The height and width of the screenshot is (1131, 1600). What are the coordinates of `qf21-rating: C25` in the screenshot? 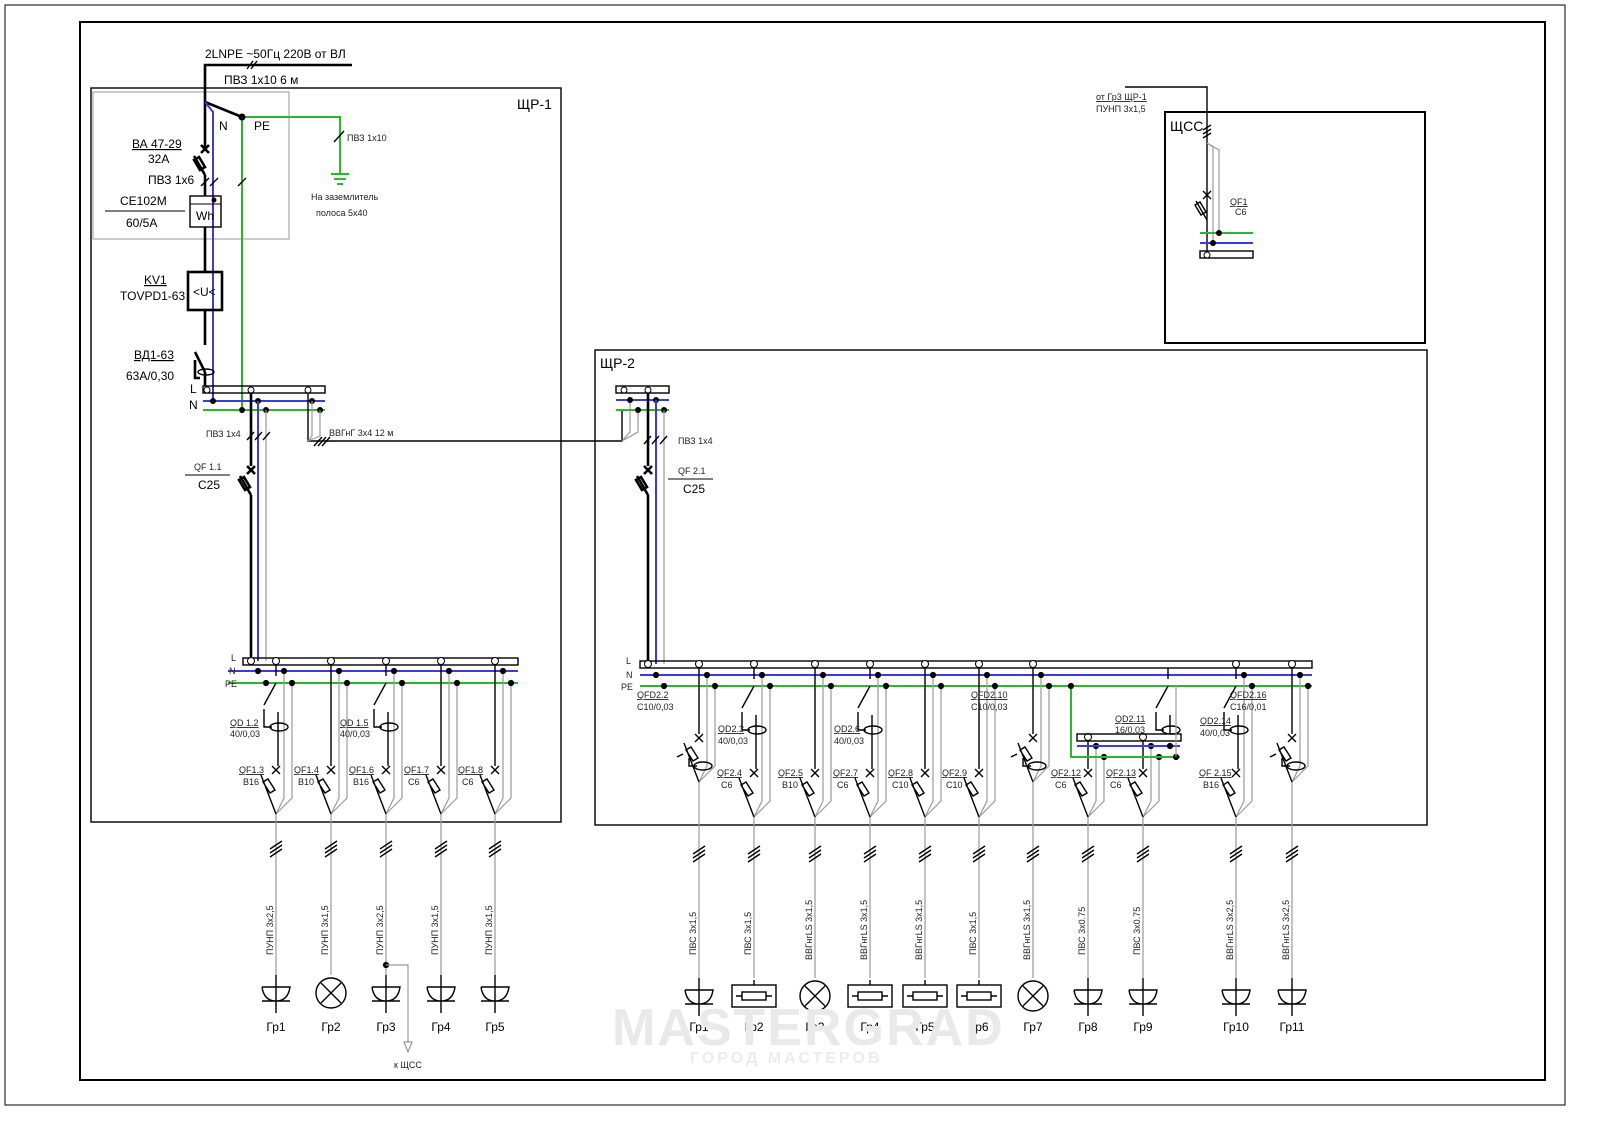 It's located at (694, 489).